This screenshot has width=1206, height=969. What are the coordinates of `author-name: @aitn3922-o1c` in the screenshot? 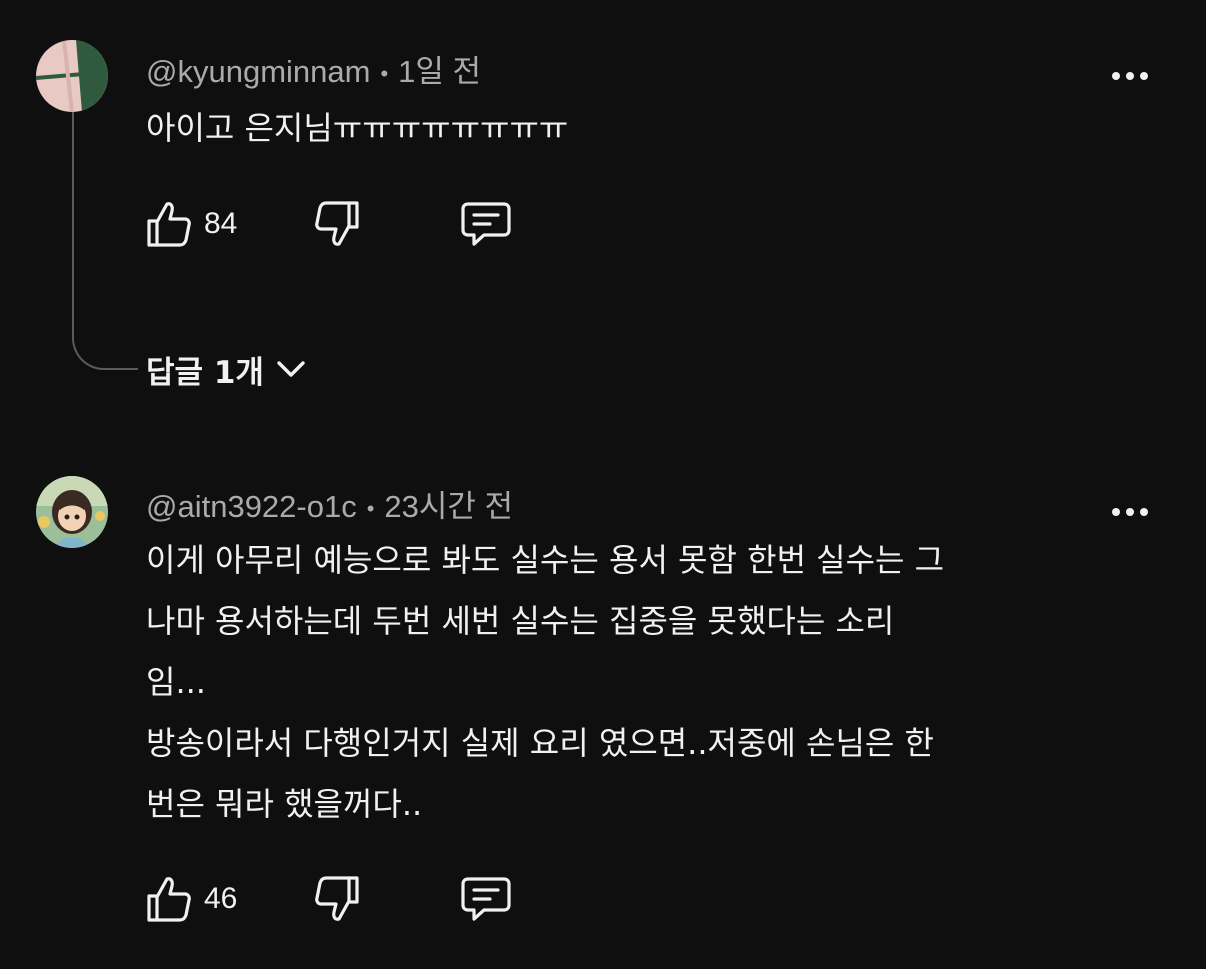 It's located at (251, 506).